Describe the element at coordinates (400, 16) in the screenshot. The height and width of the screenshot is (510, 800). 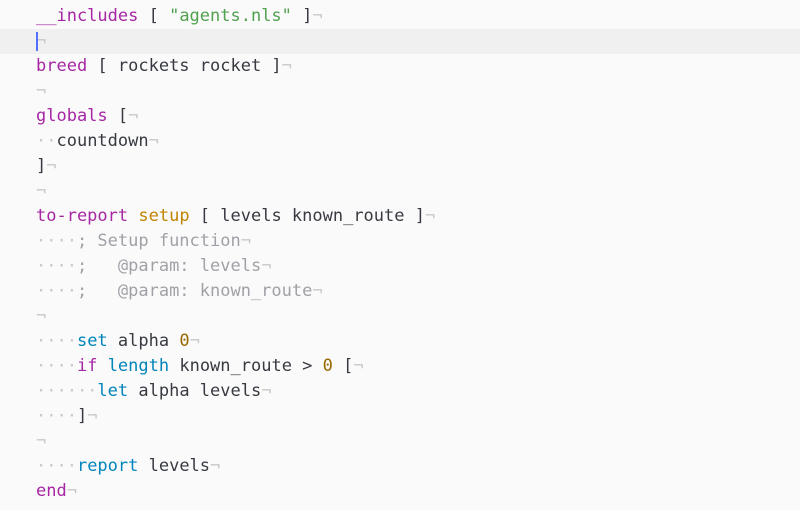
I see `code-line: __includes [ "agents.nls" ]¬` at that location.